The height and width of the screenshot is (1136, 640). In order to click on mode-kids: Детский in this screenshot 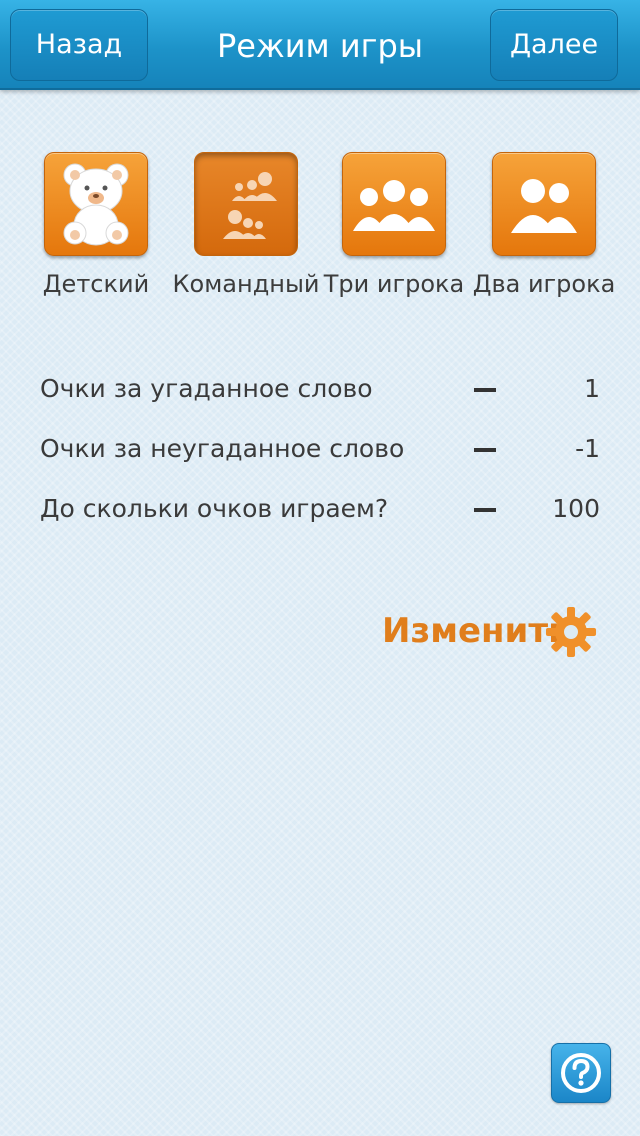, I will do `click(96, 225)`.